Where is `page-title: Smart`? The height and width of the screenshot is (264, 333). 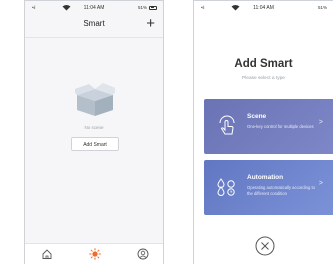
page-title: Smart is located at coordinates (94, 23).